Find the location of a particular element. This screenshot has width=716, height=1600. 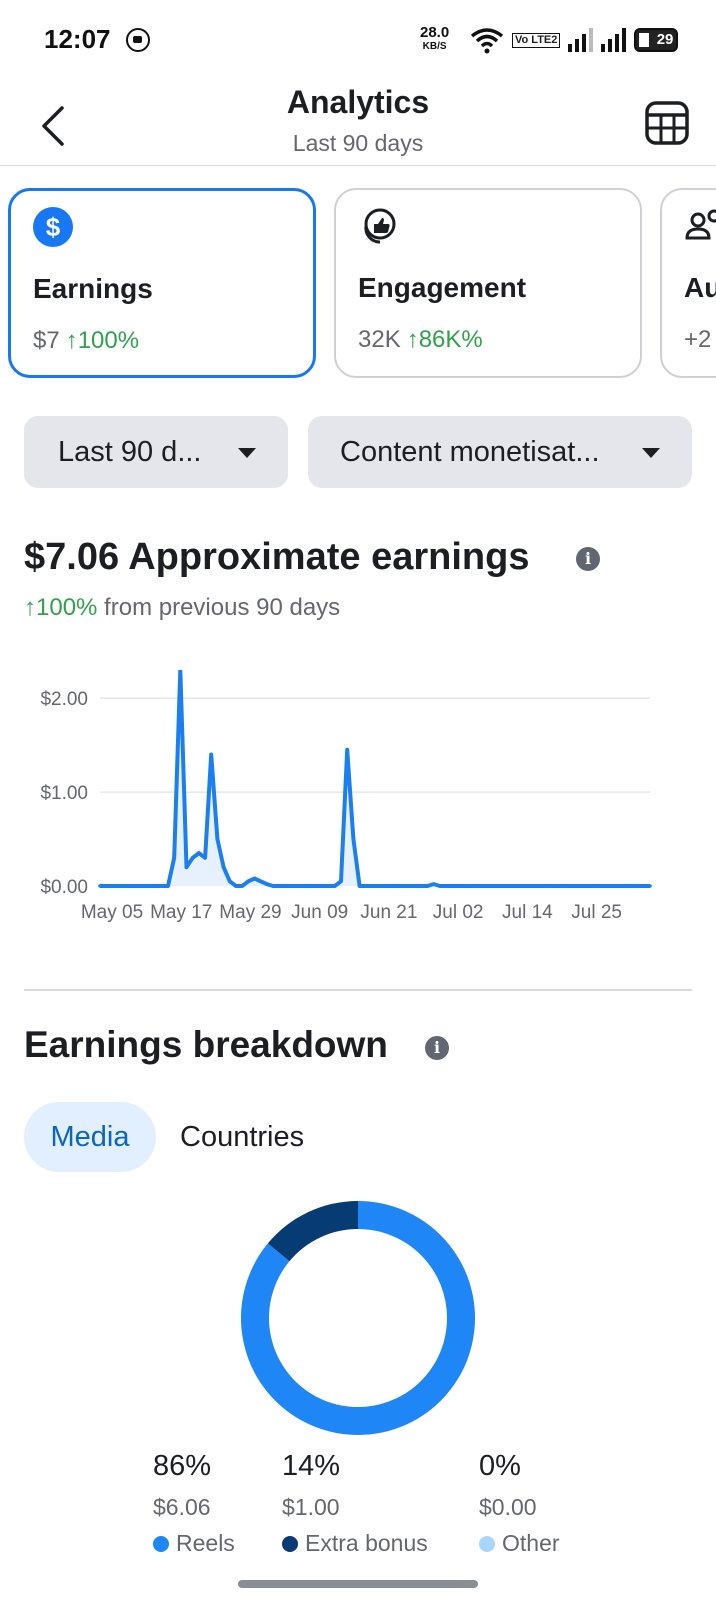

legend-amount: $0.00 is located at coordinates (508, 1507).